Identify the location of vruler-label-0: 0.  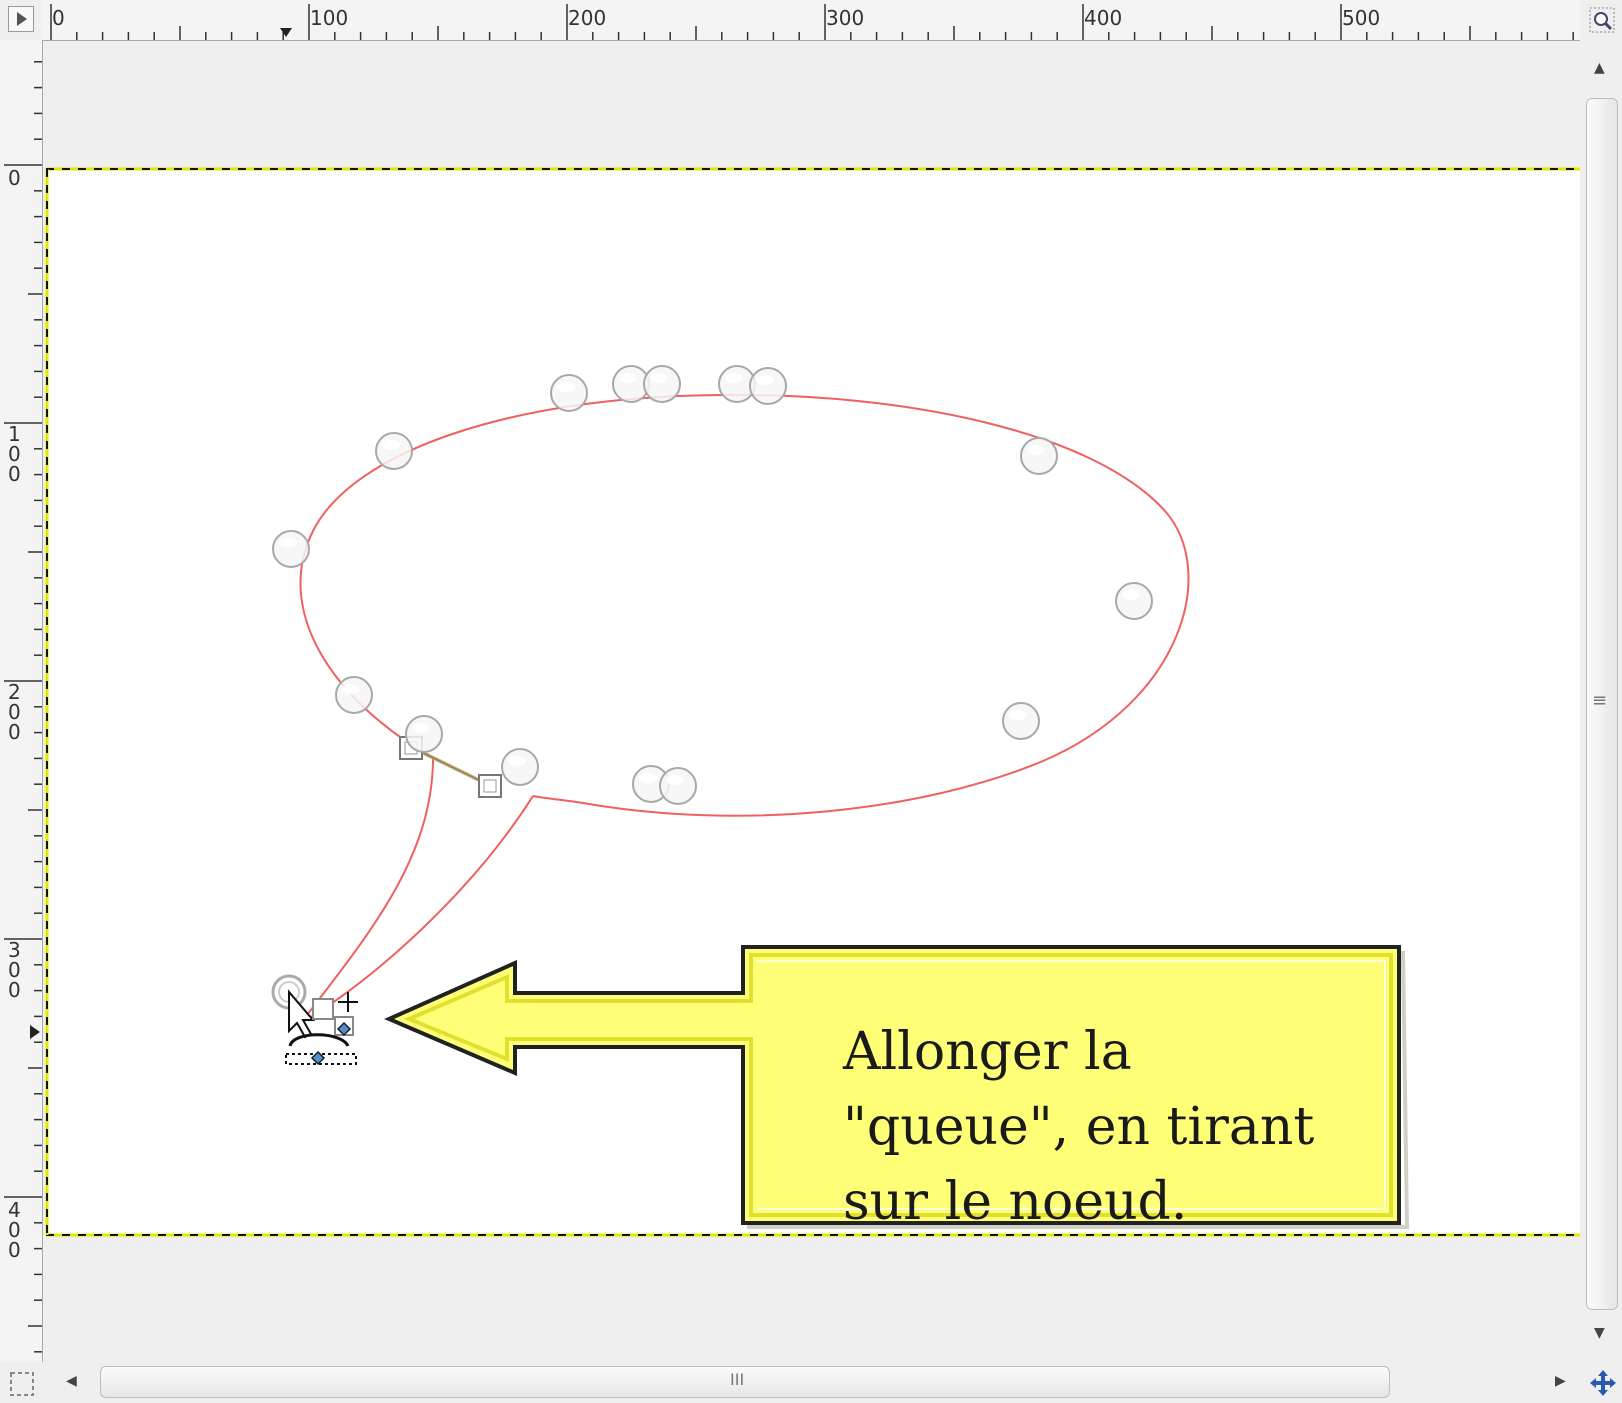
(14, 178).